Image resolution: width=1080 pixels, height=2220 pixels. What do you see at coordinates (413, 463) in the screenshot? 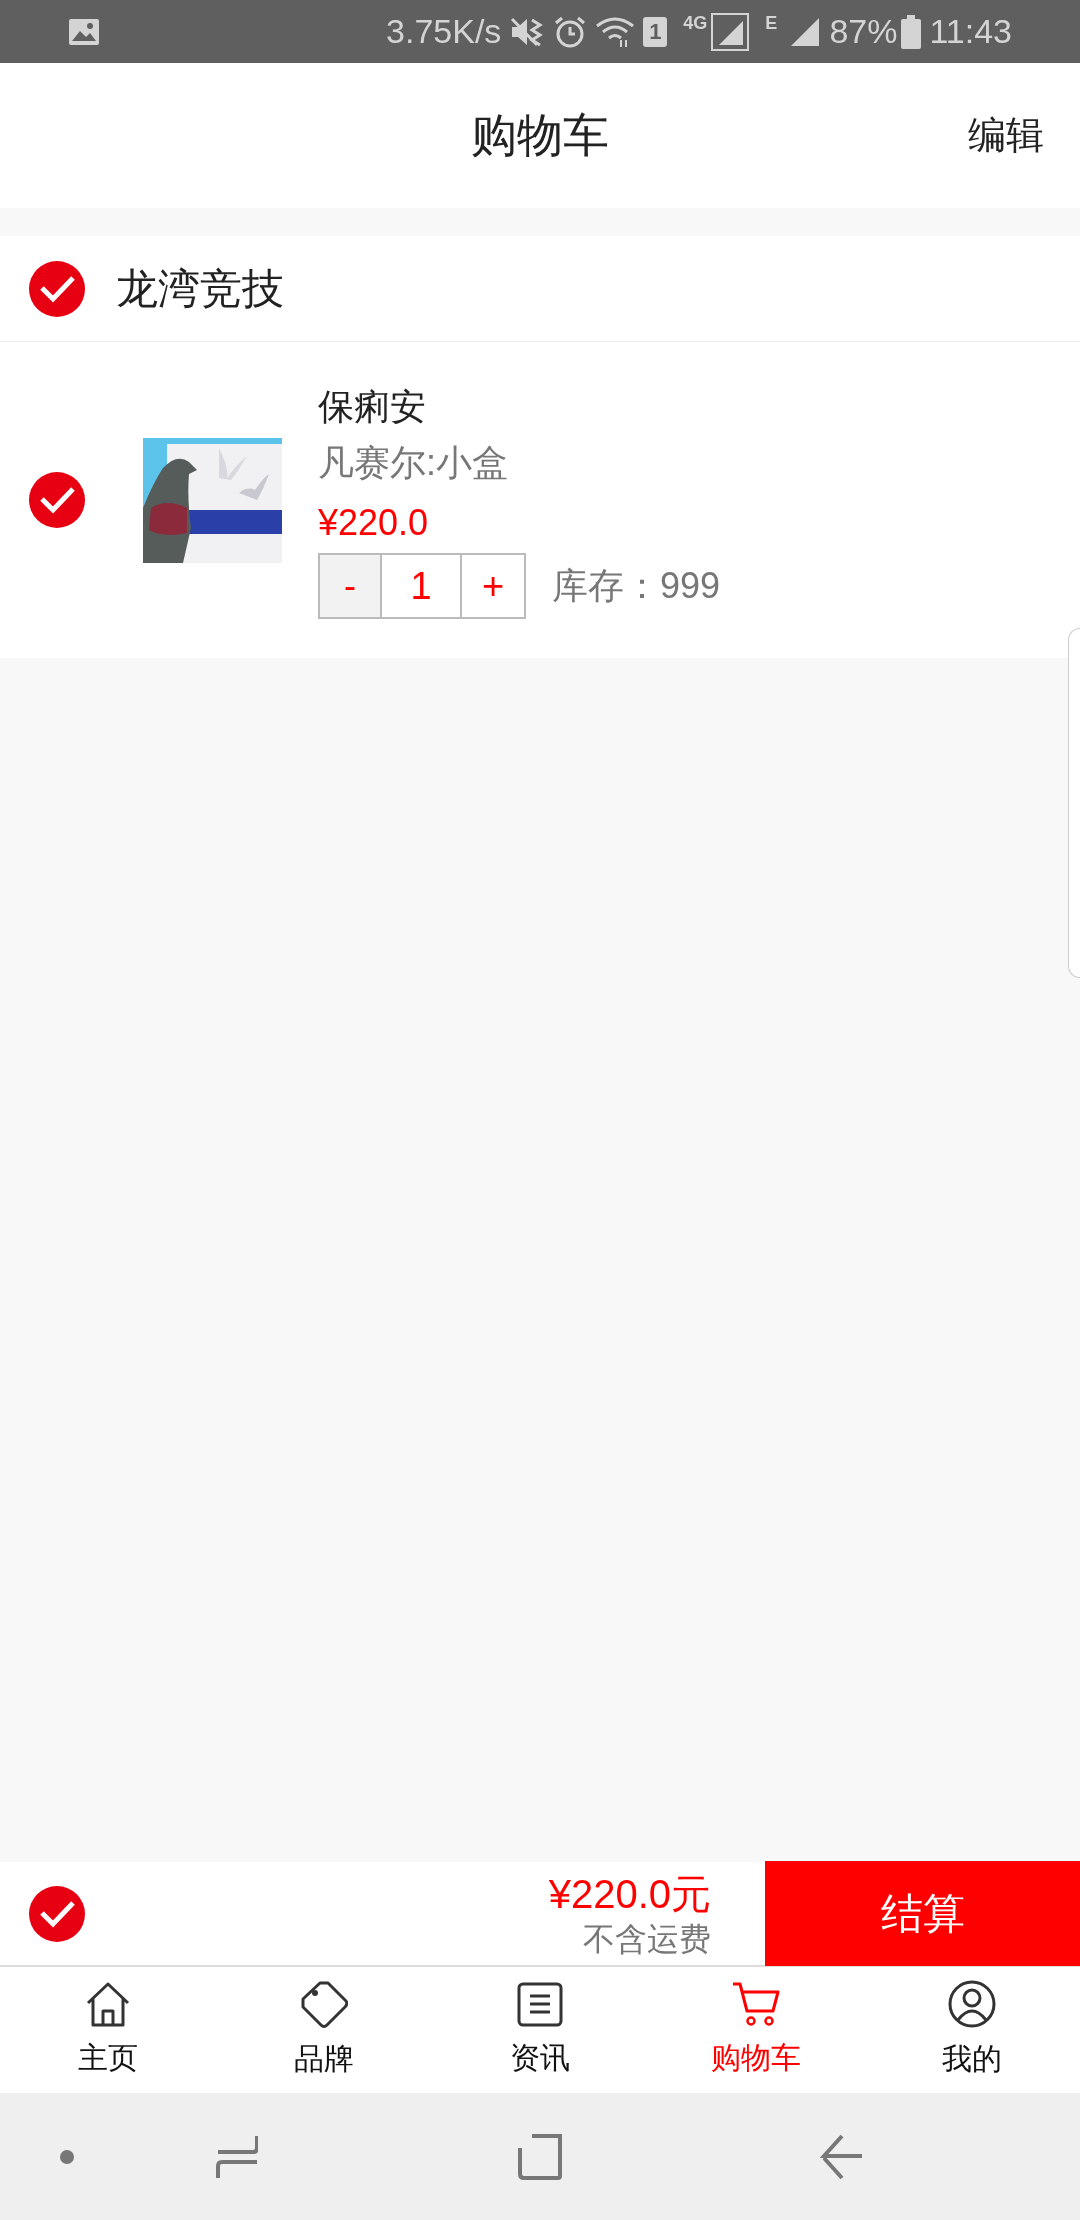
I see `product-variant: 凡赛尔:小盒` at bounding box center [413, 463].